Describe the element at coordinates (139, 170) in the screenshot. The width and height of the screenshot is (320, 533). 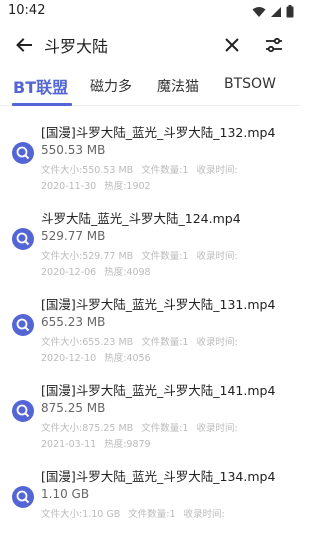
I see `result-meta: 文件大小:550.53 MB 文件数量:1 收录时间:` at that location.